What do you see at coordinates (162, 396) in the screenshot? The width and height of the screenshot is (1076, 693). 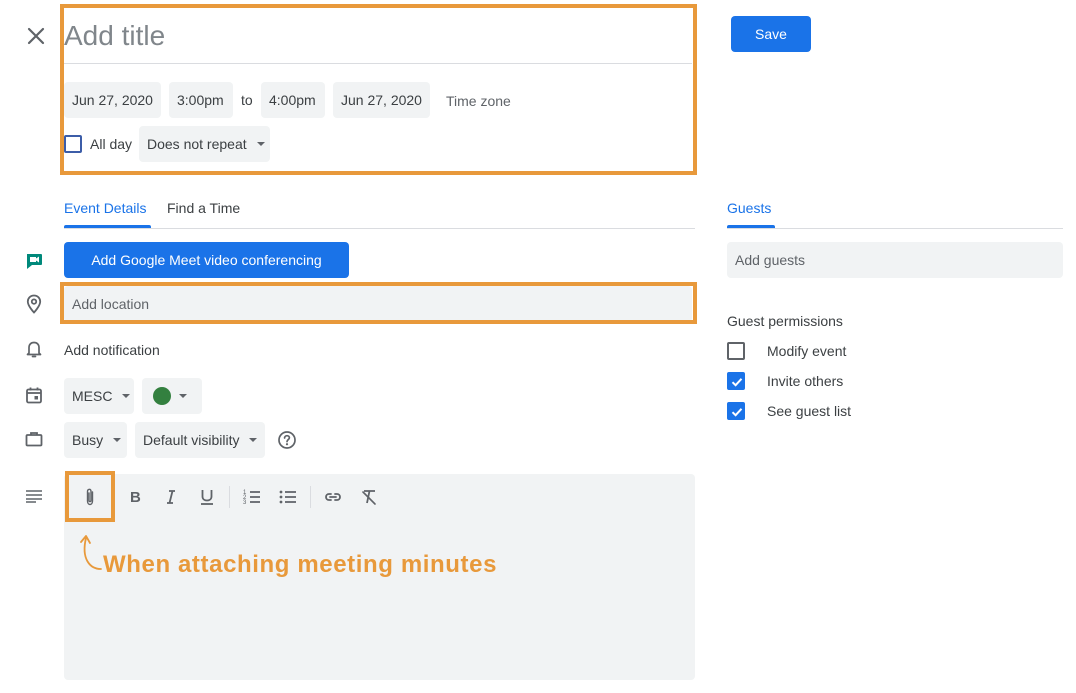 I see `event-color-swatch` at bounding box center [162, 396].